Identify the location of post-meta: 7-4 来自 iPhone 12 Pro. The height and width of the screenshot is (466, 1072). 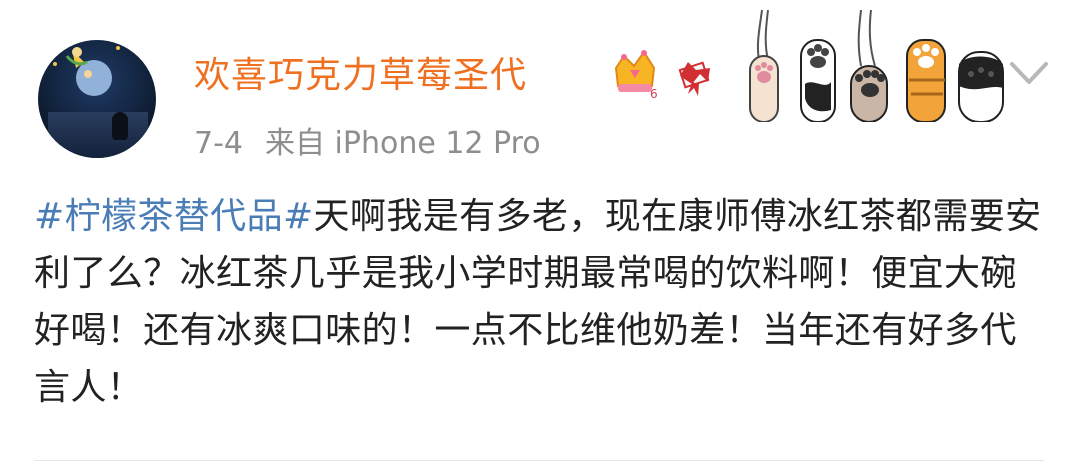
(367, 140).